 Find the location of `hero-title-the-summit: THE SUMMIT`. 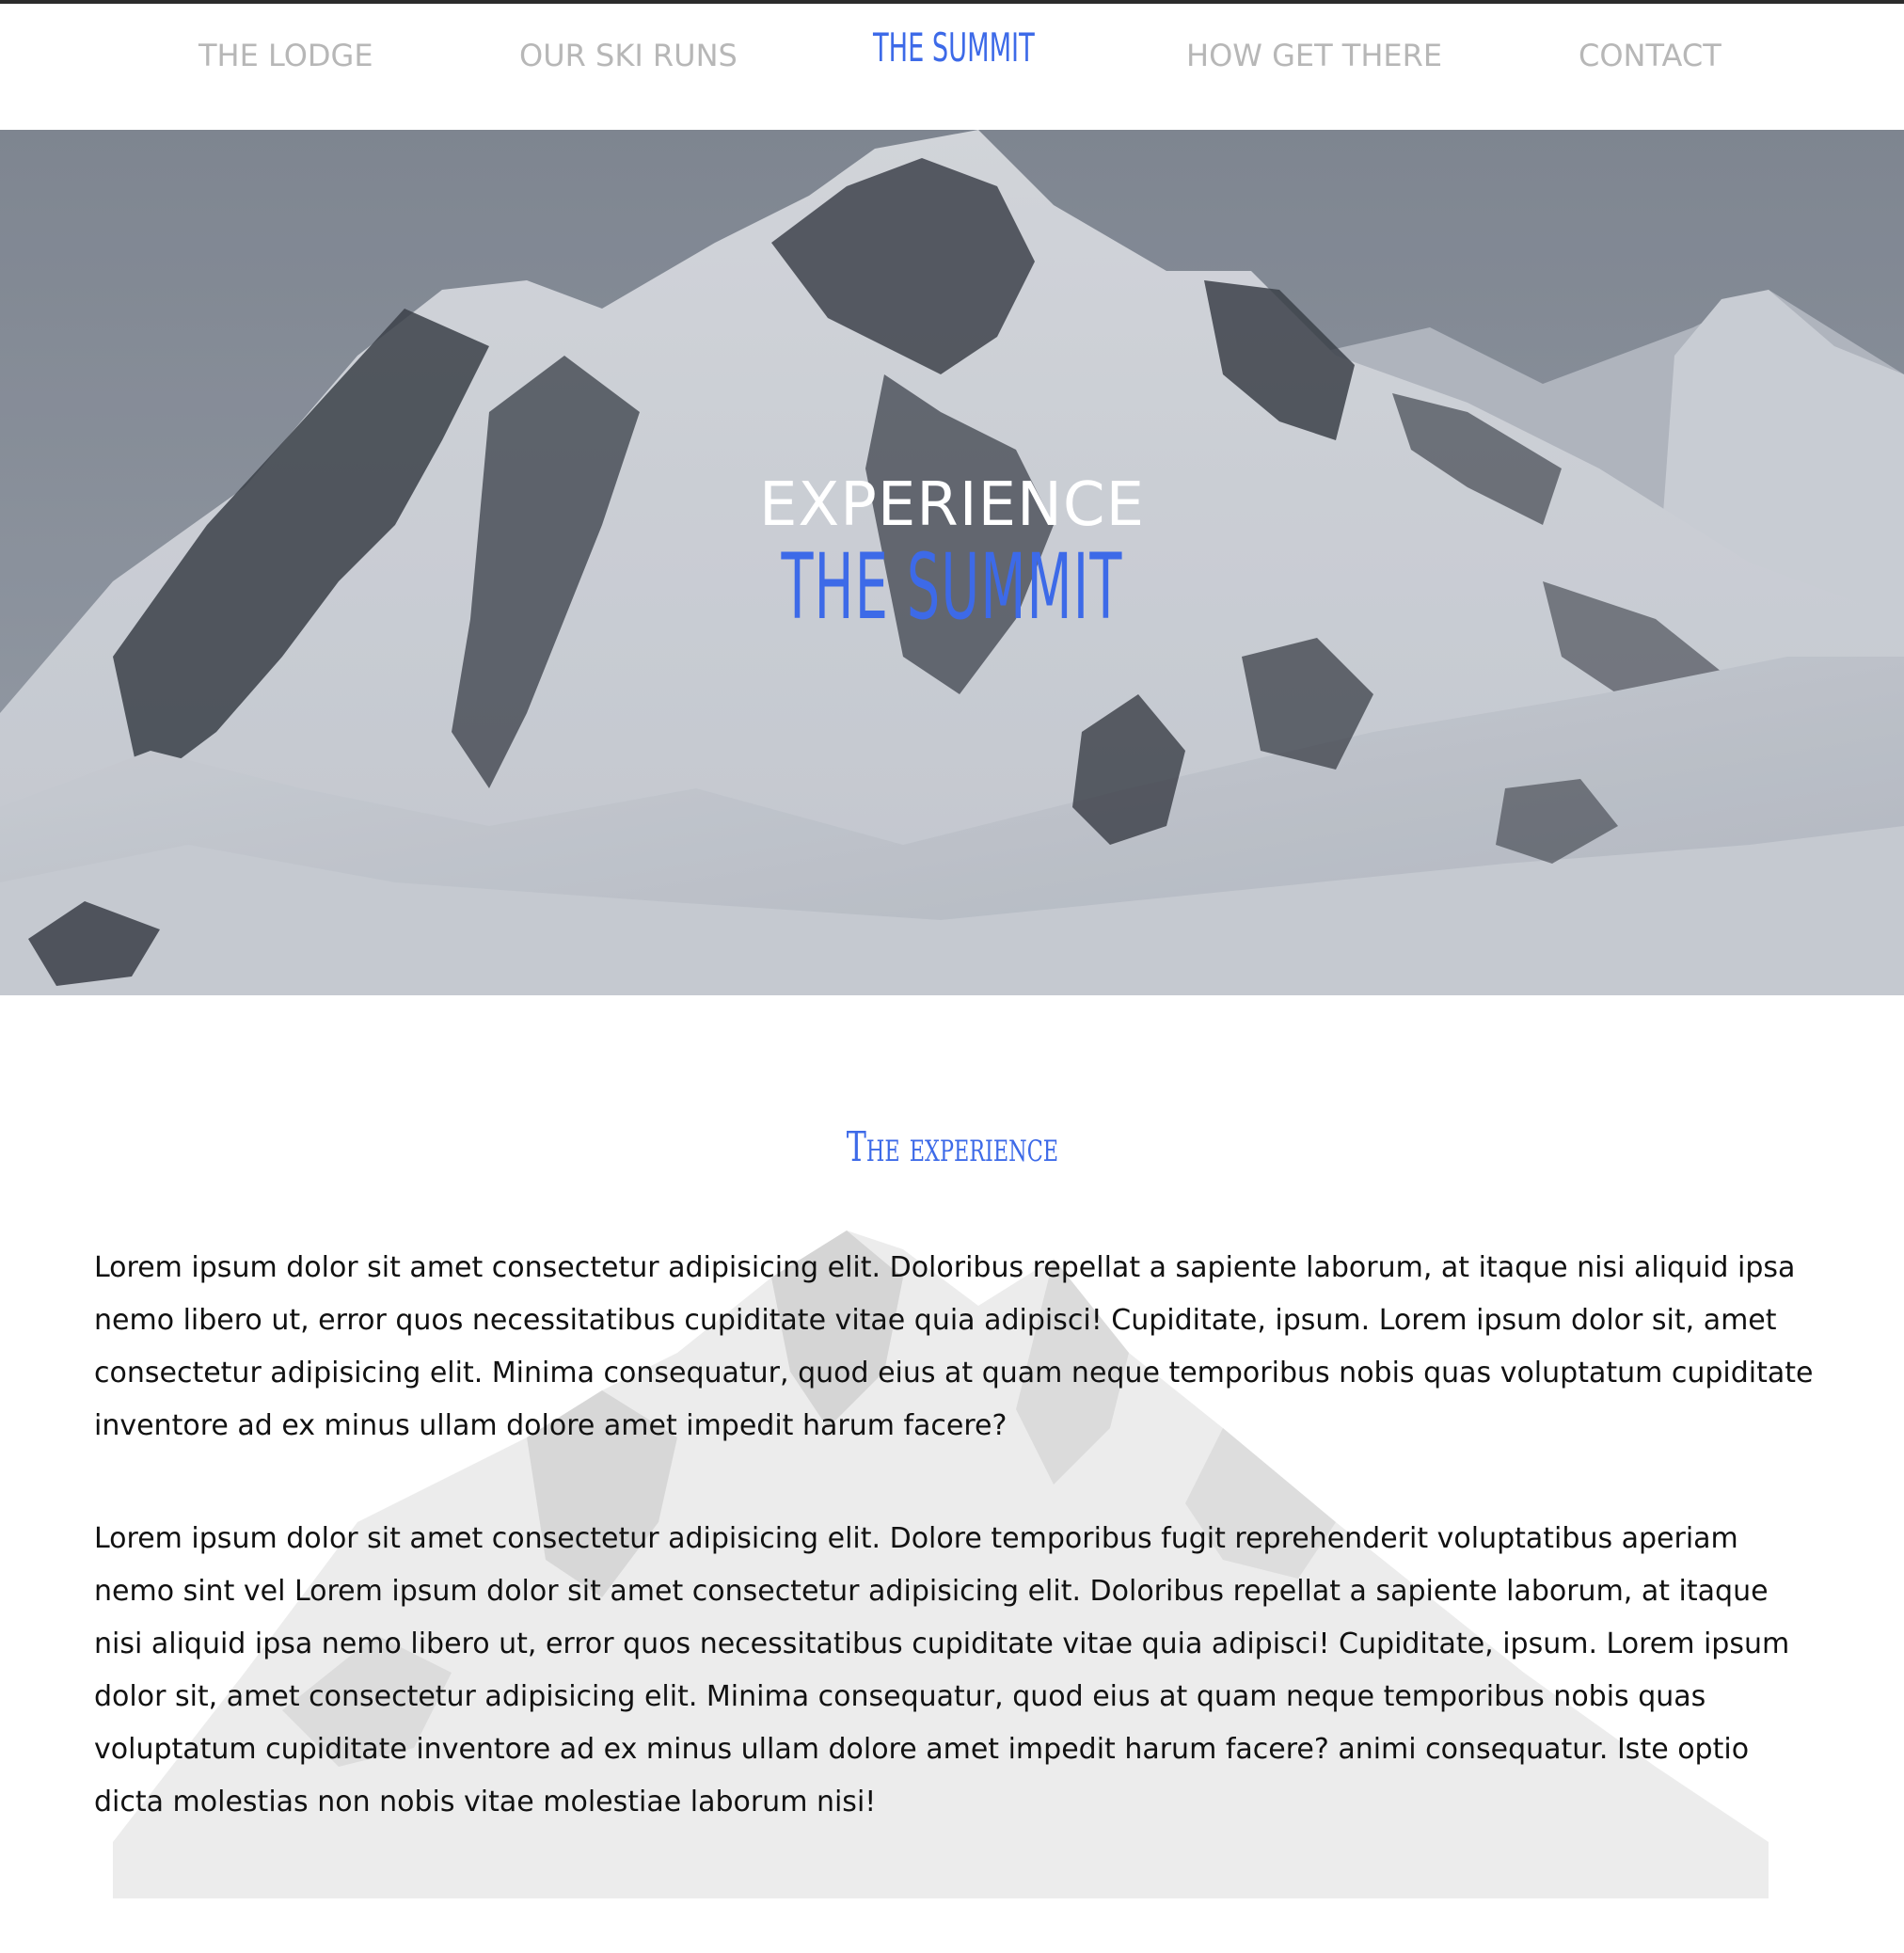

hero-title-the-summit: THE SUMMIT is located at coordinates (952, 587).